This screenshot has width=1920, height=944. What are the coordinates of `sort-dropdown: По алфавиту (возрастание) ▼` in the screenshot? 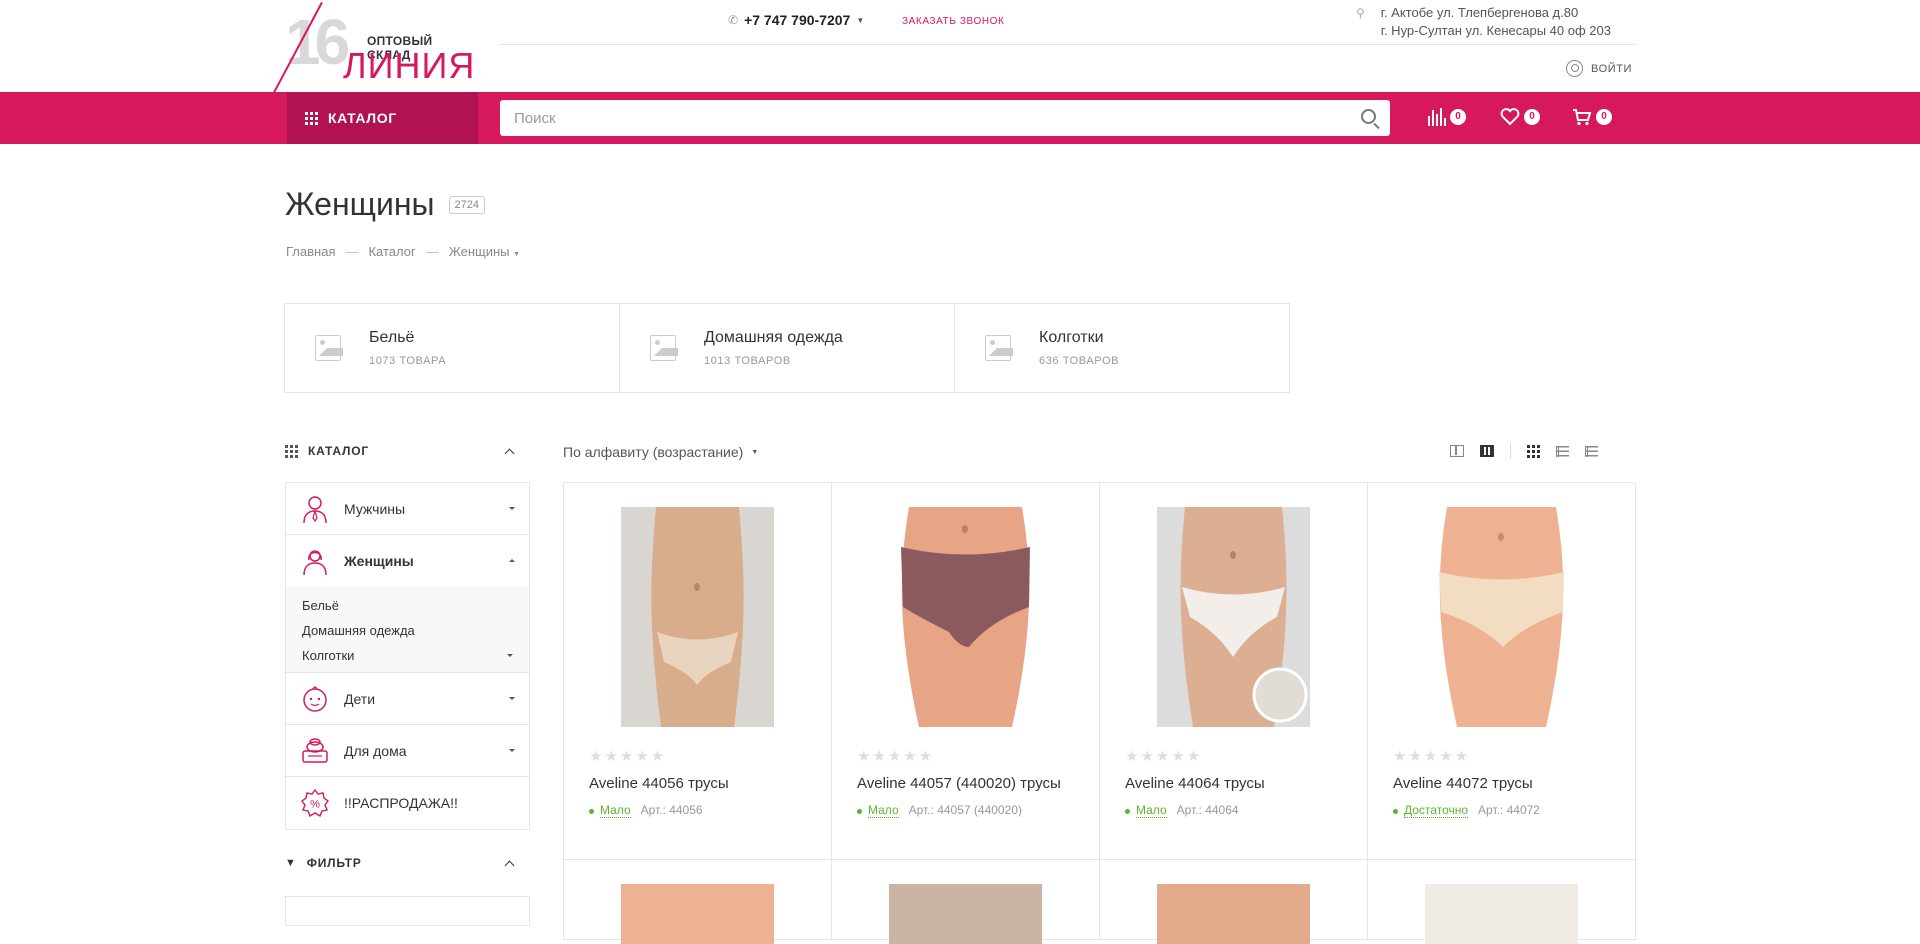 It's located at (660, 452).